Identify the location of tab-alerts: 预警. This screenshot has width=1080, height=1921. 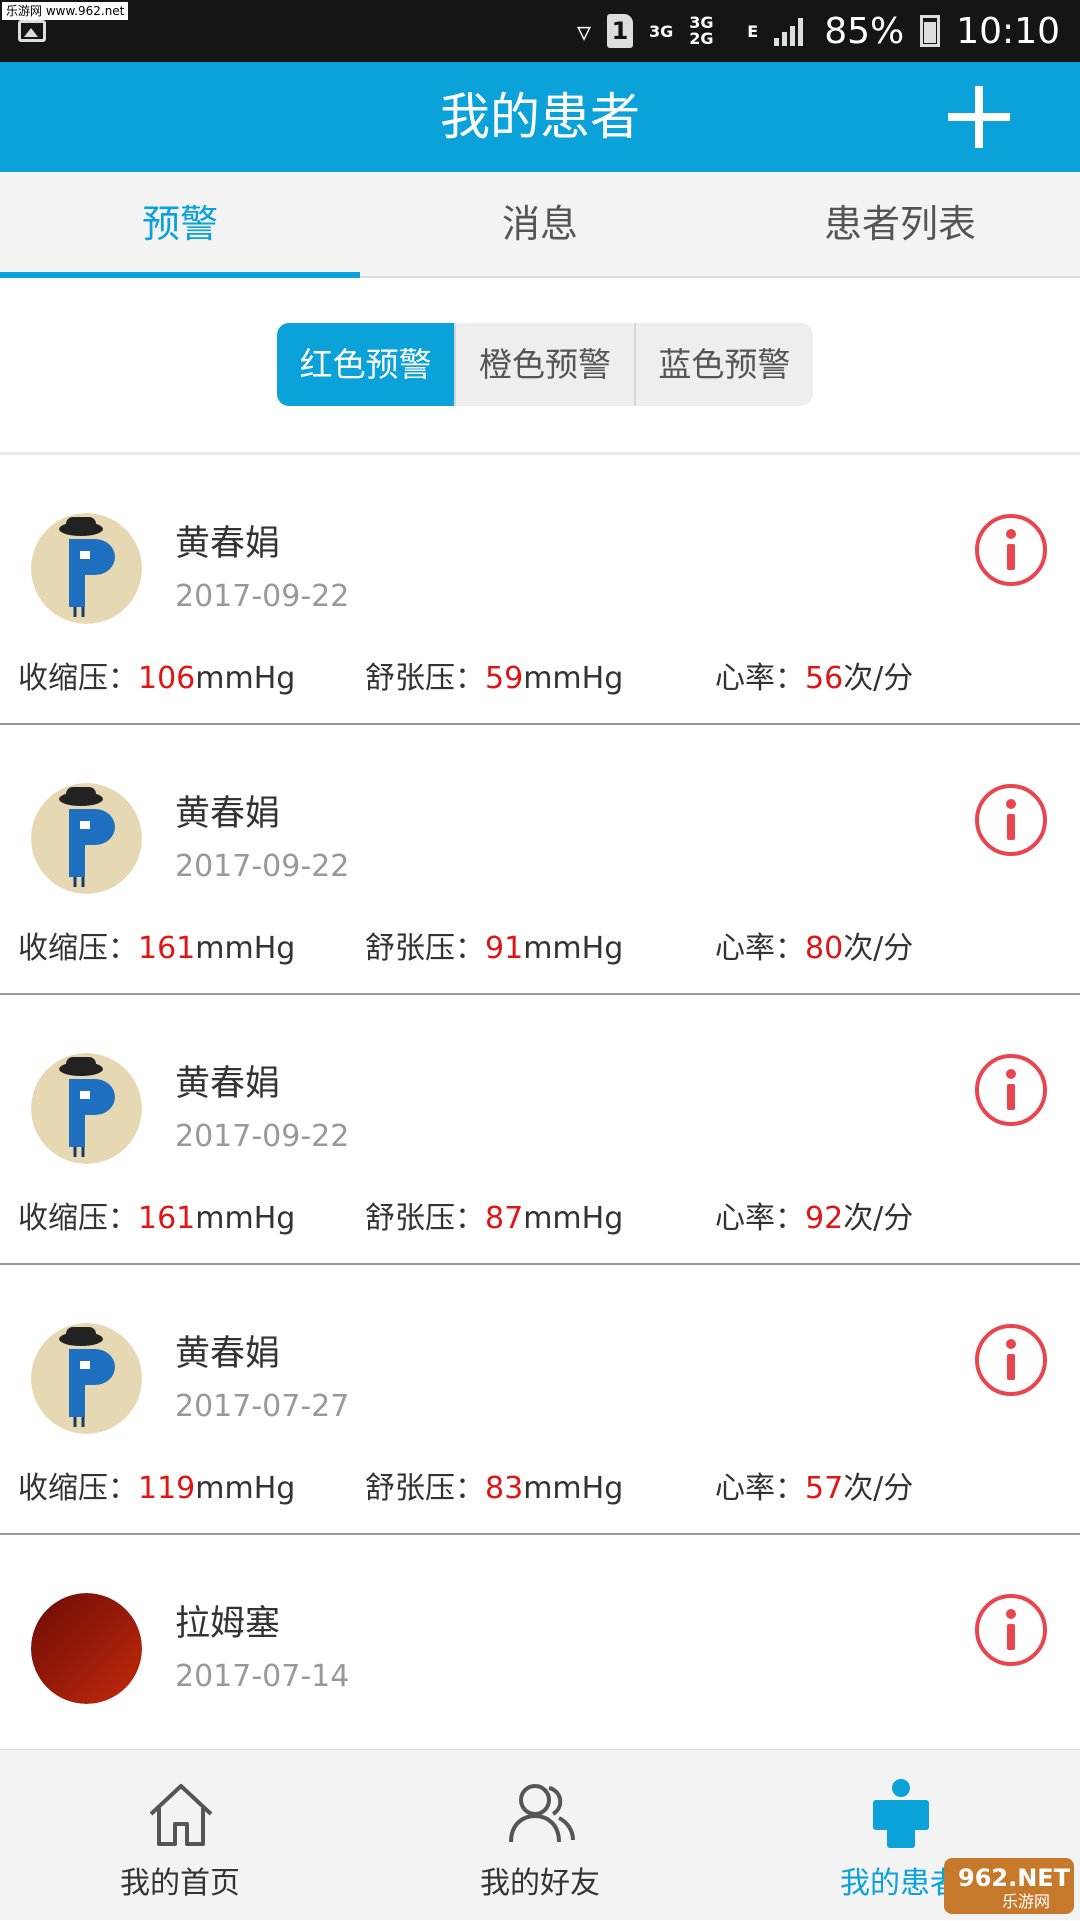
(180, 224).